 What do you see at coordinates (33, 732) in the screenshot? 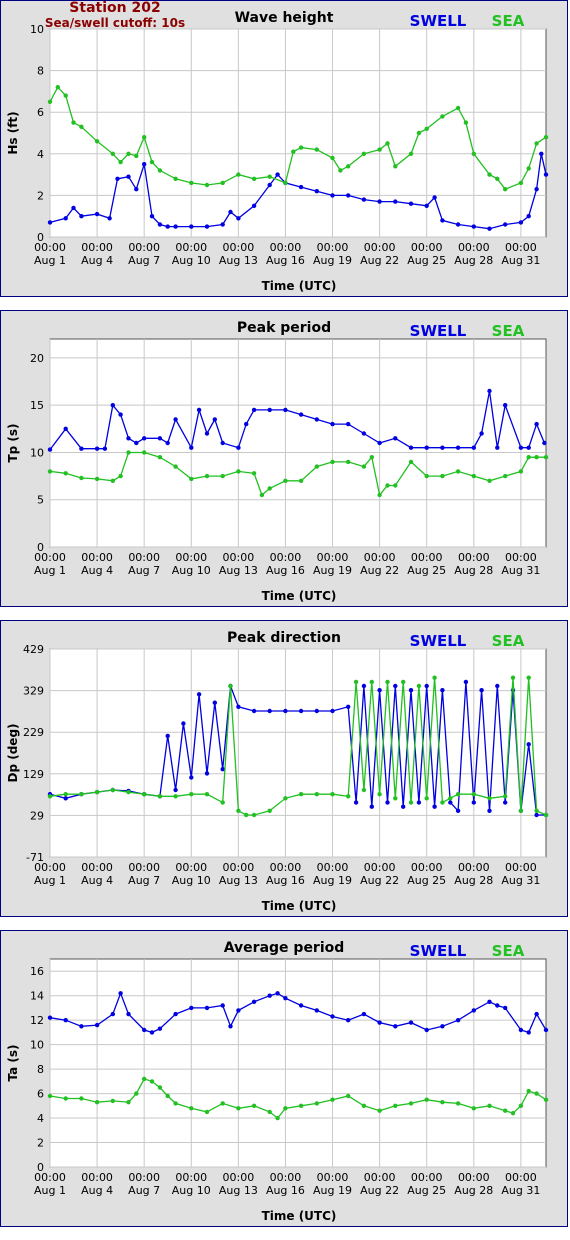
I see `y-tick-label: 229` at bounding box center [33, 732].